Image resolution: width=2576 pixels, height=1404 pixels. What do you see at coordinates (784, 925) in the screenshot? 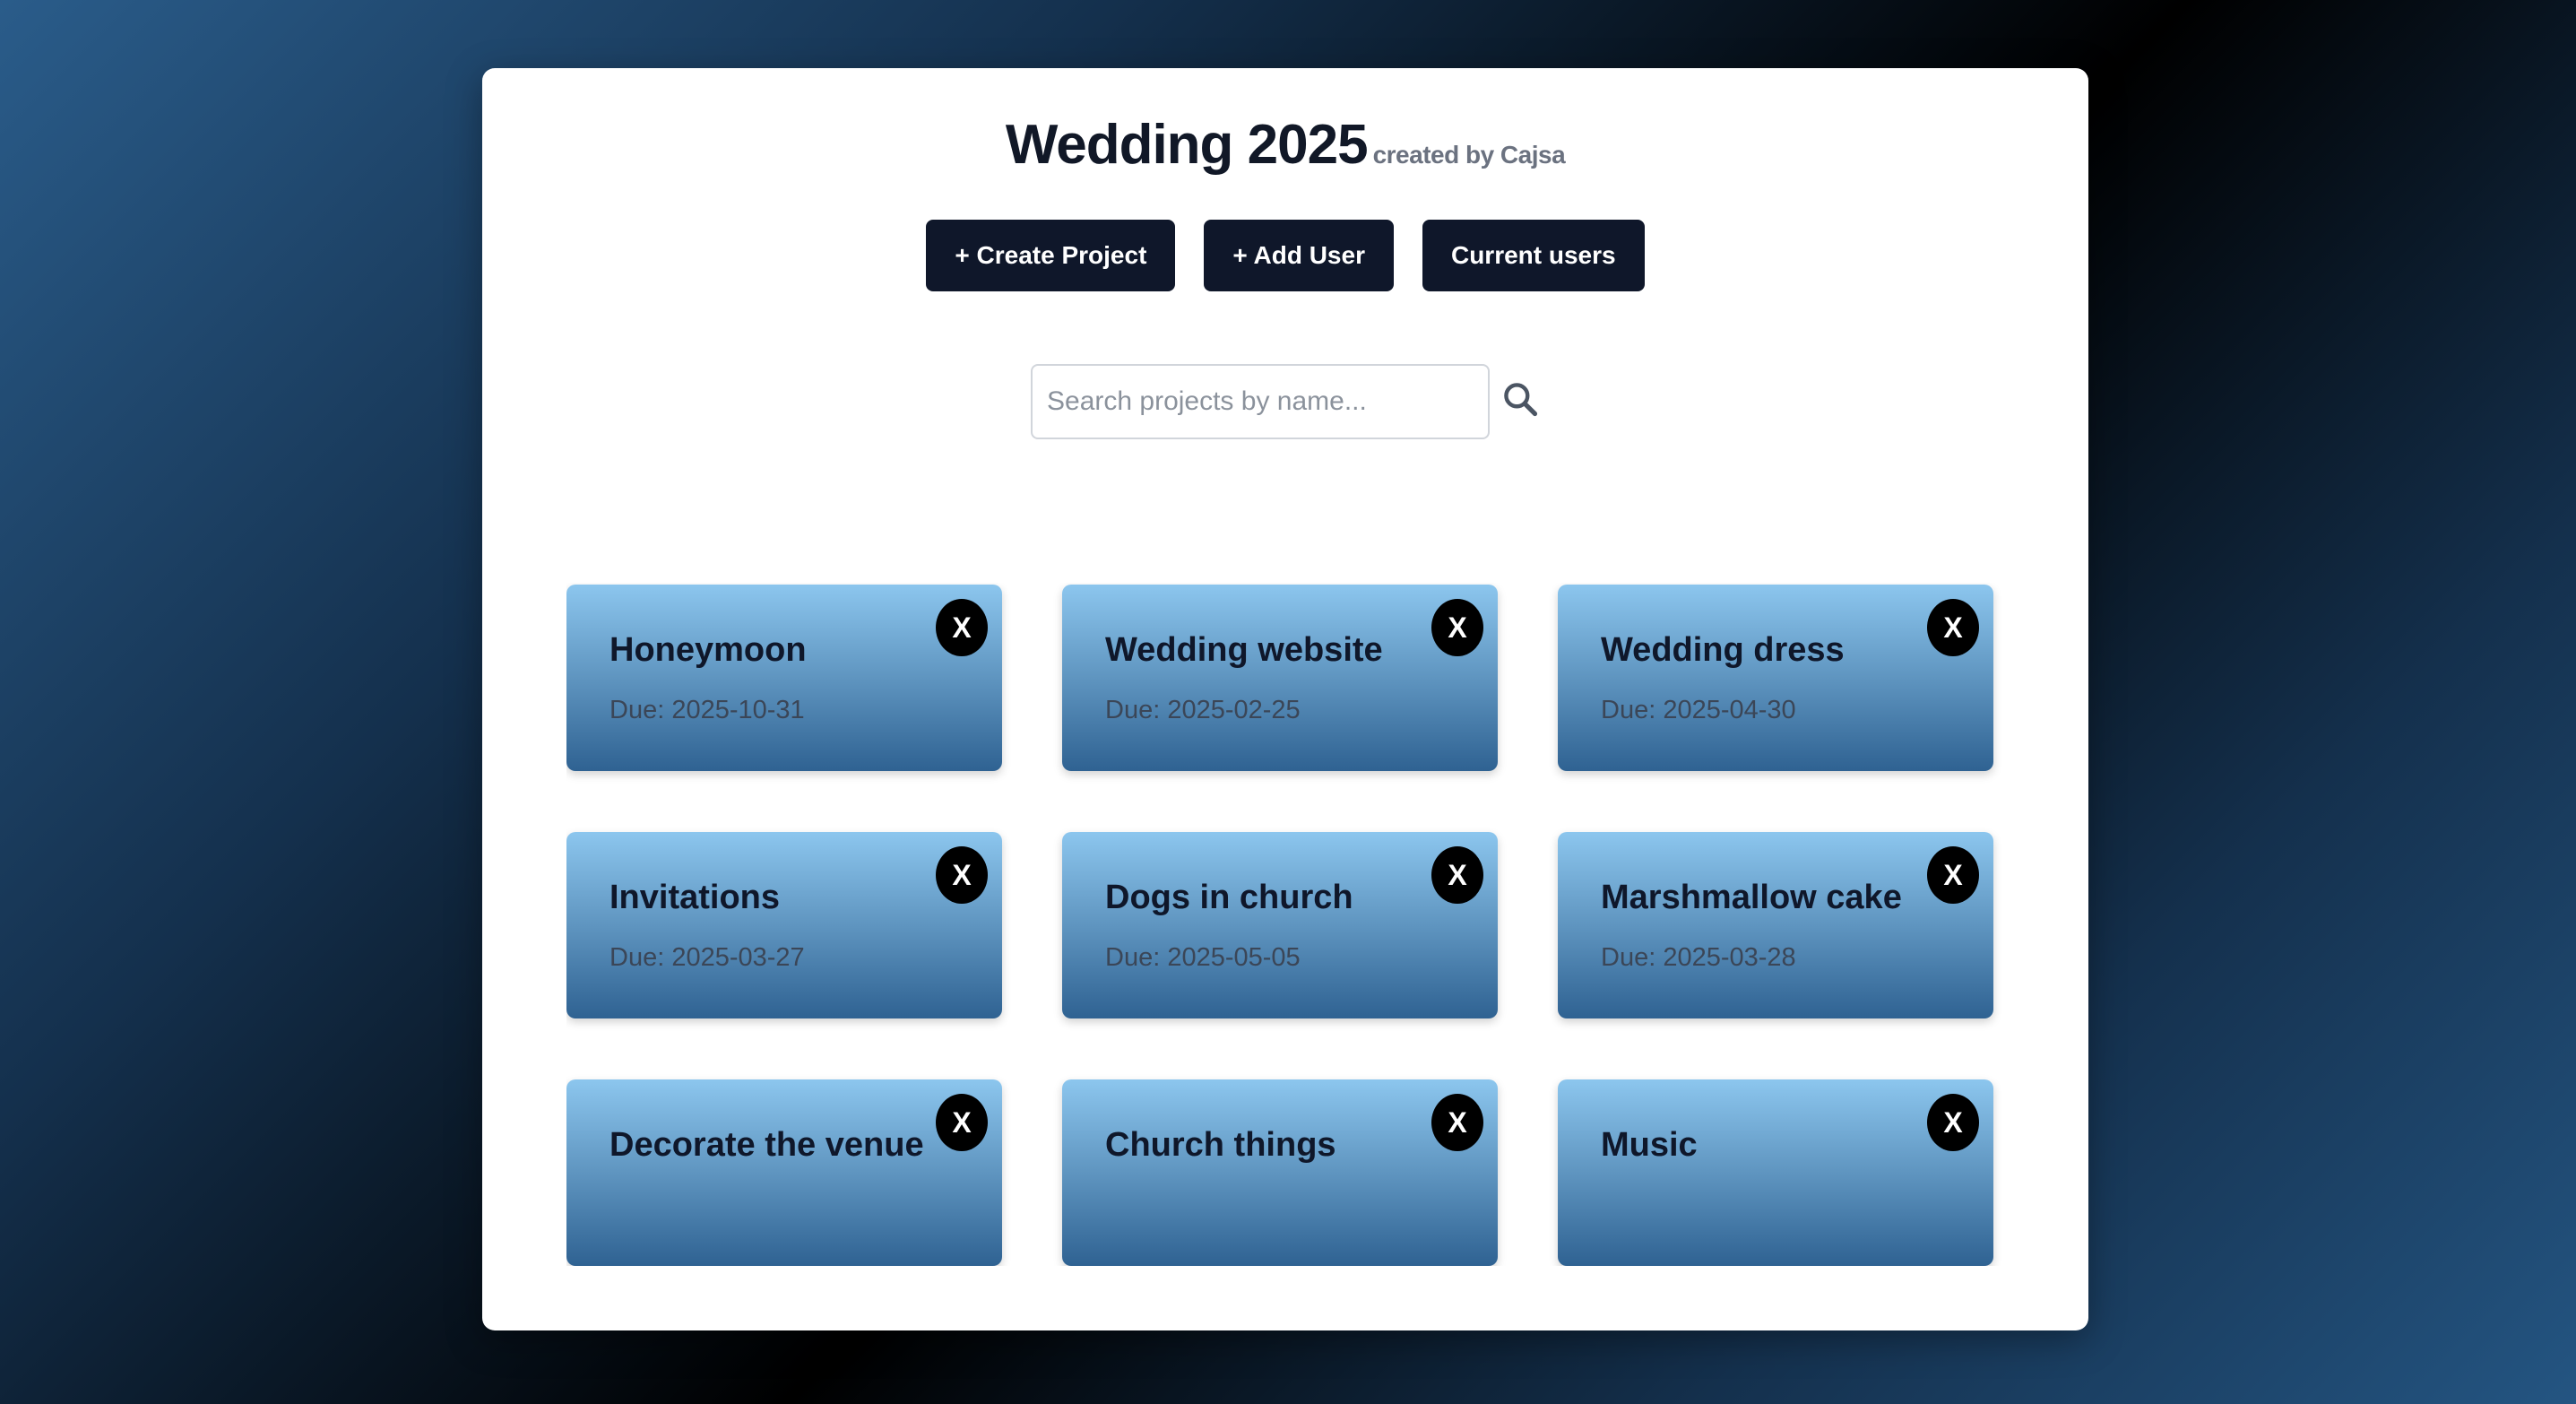
I see `project-card: Invitations Due: 2025-03-27 X` at bounding box center [784, 925].